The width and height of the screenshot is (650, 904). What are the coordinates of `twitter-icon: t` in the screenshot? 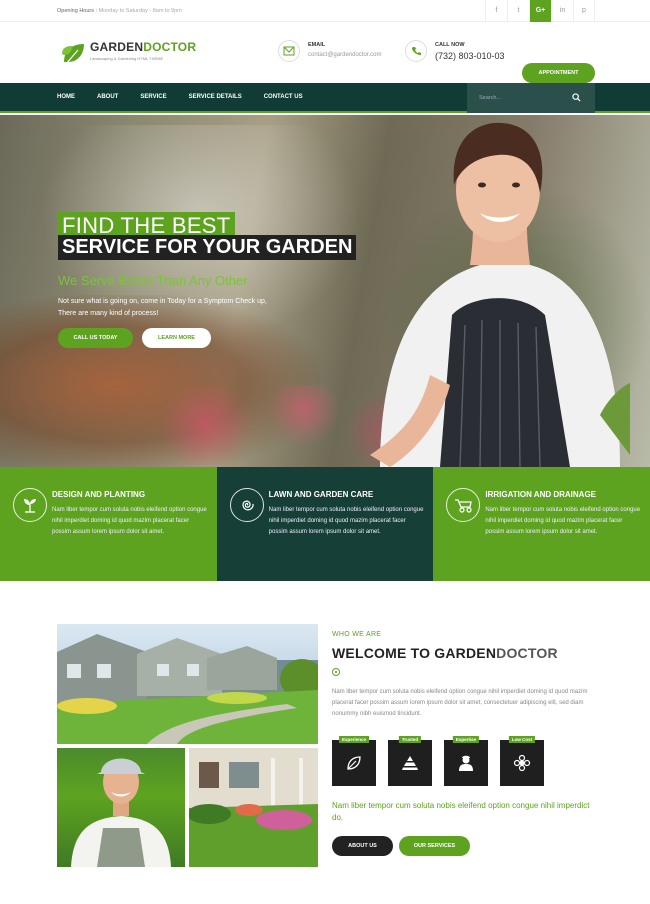 It's located at (518, 11).